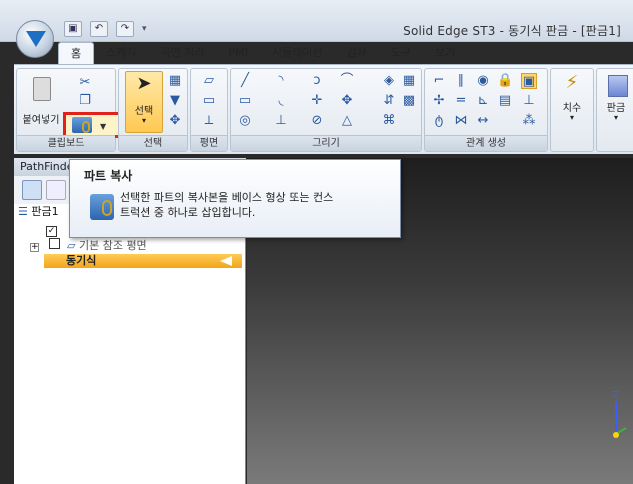 Image resolution: width=633 pixels, height=484 pixels. What do you see at coordinates (389, 121) in the screenshot?
I see `include-icon: ⌘` at bounding box center [389, 121].